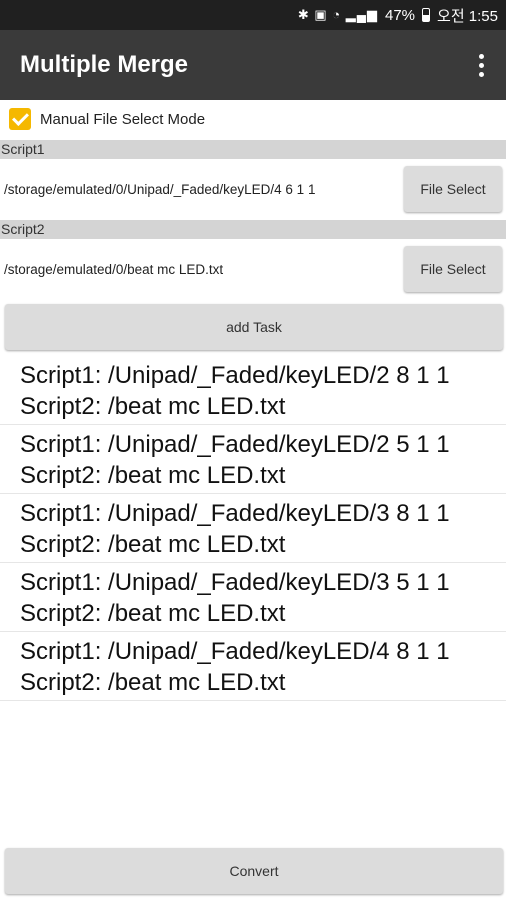  What do you see at coordinates (235, 513) in the screenshot?
I see `task-script1: Script1: /Unipad/_Faded/keyLED/3 8 1 1` at bounding box center [235, 513].